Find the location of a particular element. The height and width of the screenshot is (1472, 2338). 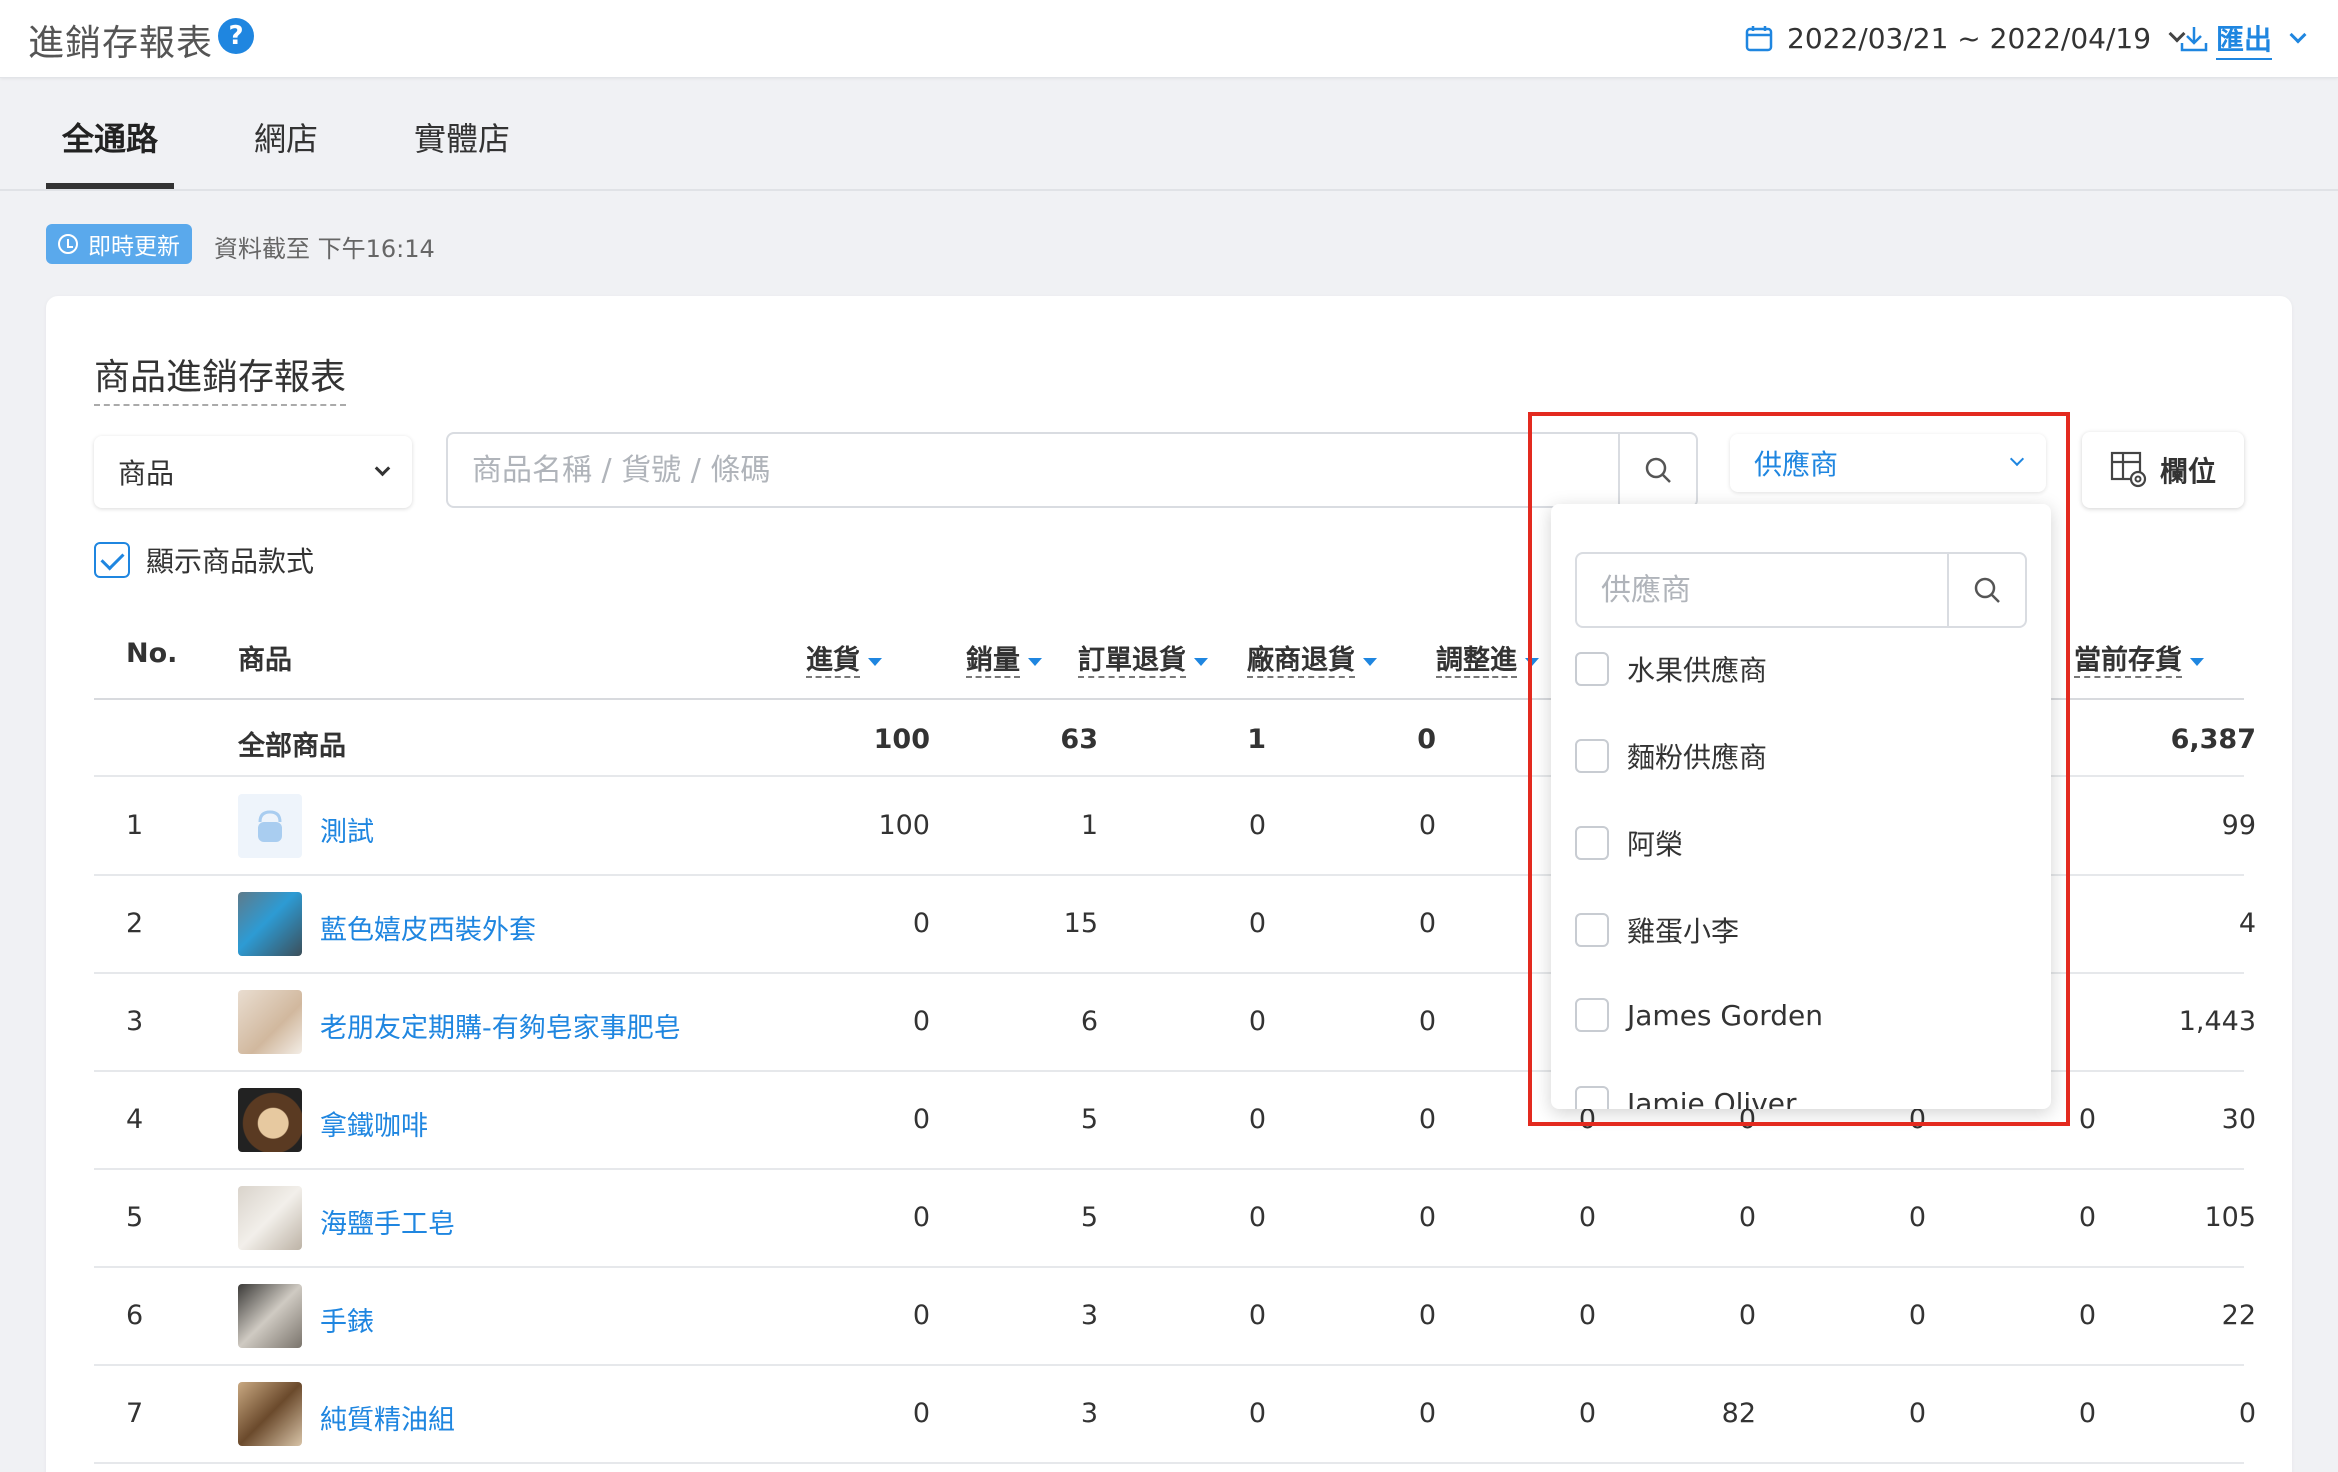

row-number: 6 is located at coordinates (135, 1315).